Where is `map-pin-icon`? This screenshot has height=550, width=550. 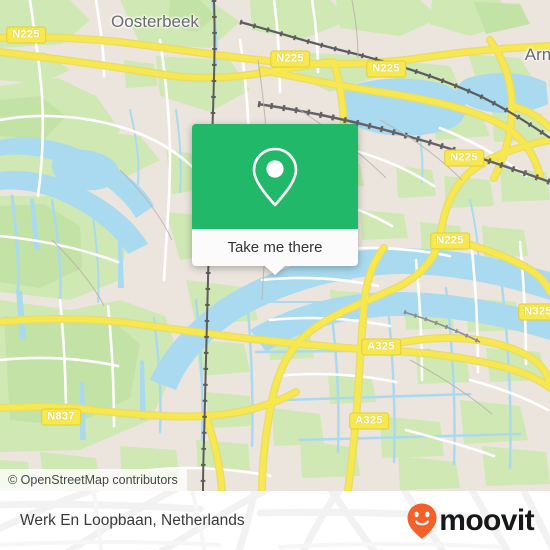
map-pin-icon is located at coordinates (275, 176).